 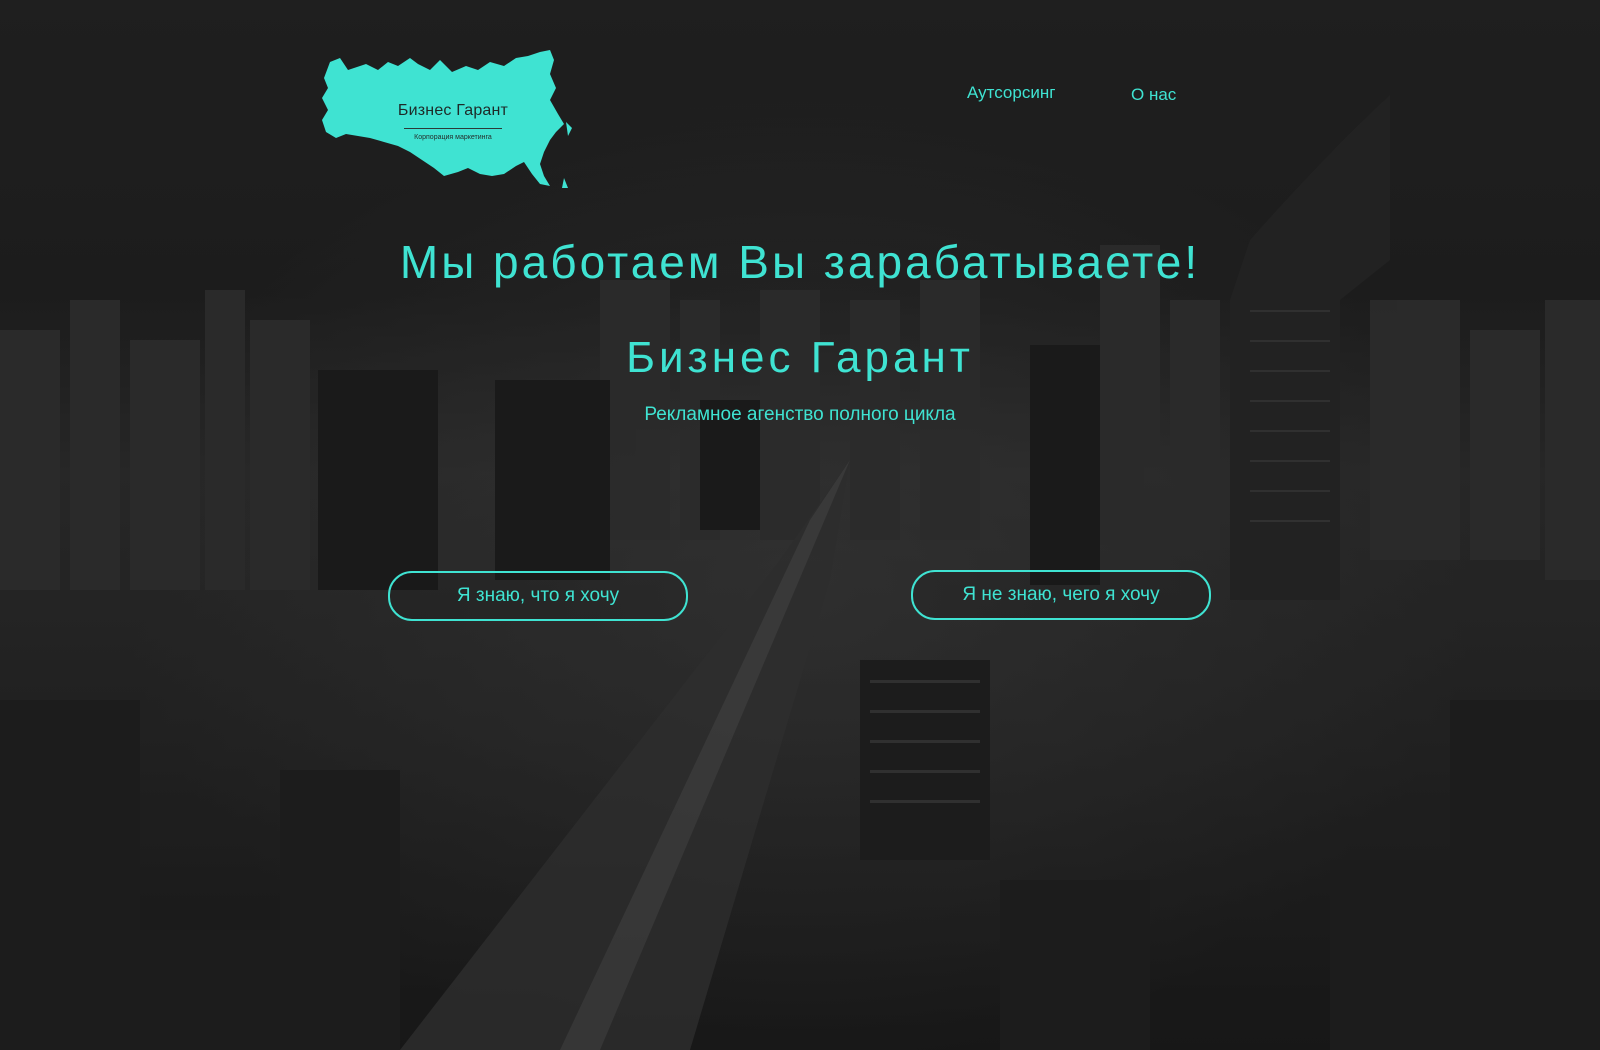 I want to click on i-dont-know-what-i-want-button: Я не знаю, чего я хочу, so click(x=1061, y=595).